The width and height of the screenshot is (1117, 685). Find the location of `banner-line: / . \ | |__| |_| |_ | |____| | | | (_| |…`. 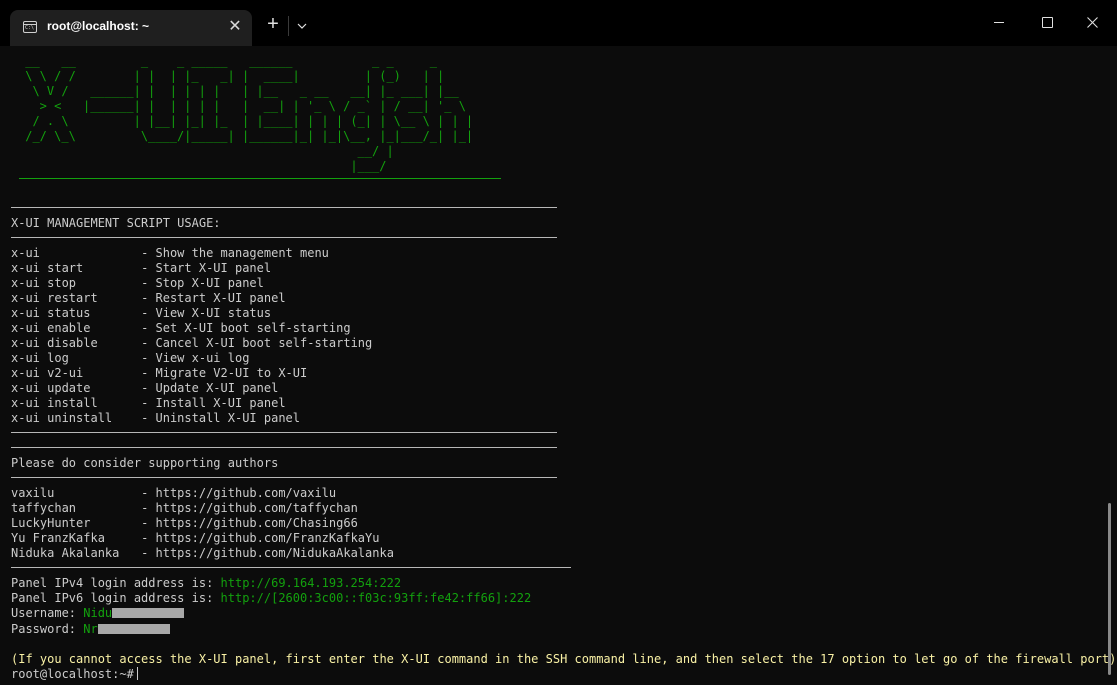

banner-line: / . \ | |__| |_| |_ | |____| | | | (_| |… is located at coordinates (246, 121).